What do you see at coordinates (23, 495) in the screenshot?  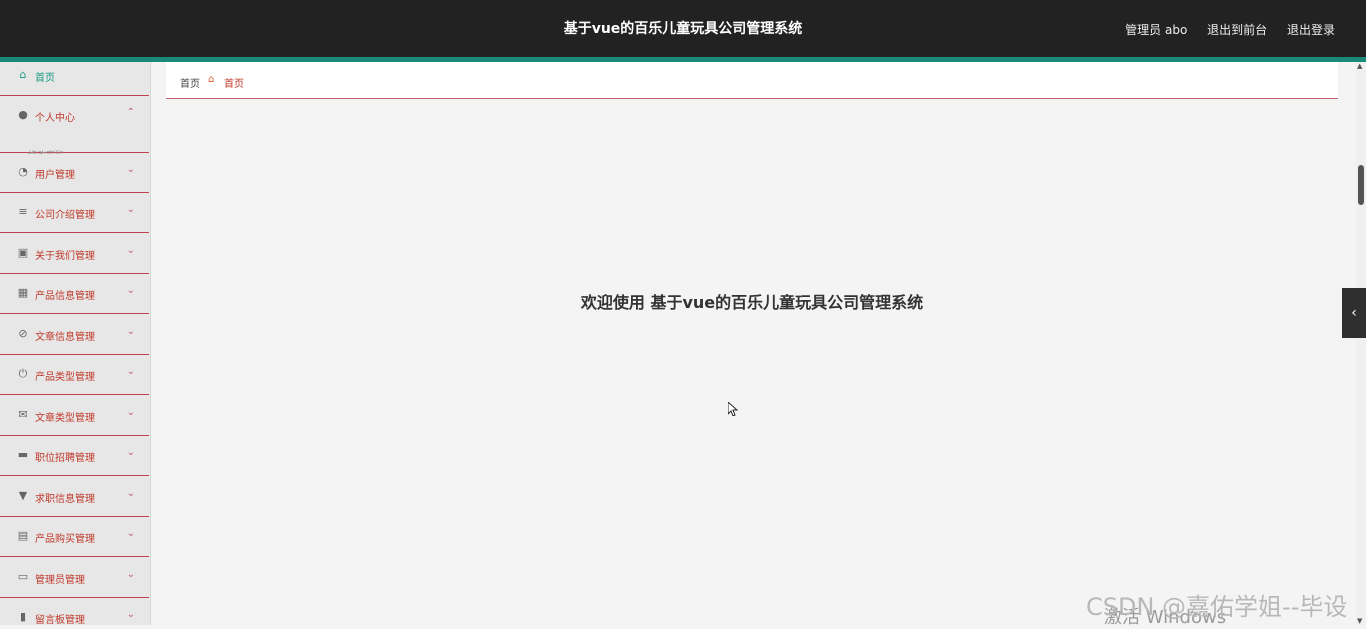 I see `pin-icon: ▼` at bounding box center [23, 495].